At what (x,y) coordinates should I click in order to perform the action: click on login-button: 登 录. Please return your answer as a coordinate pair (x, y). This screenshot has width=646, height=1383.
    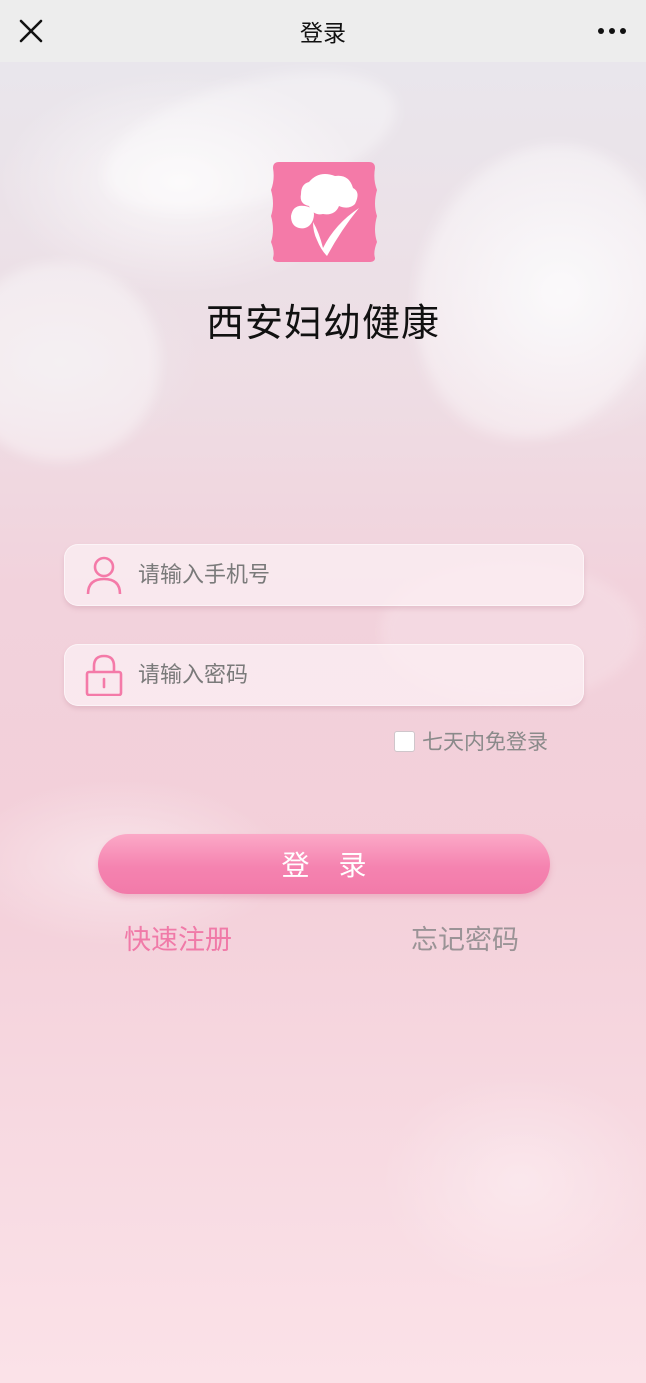
    Looking at the image, I should click on (324, 864).